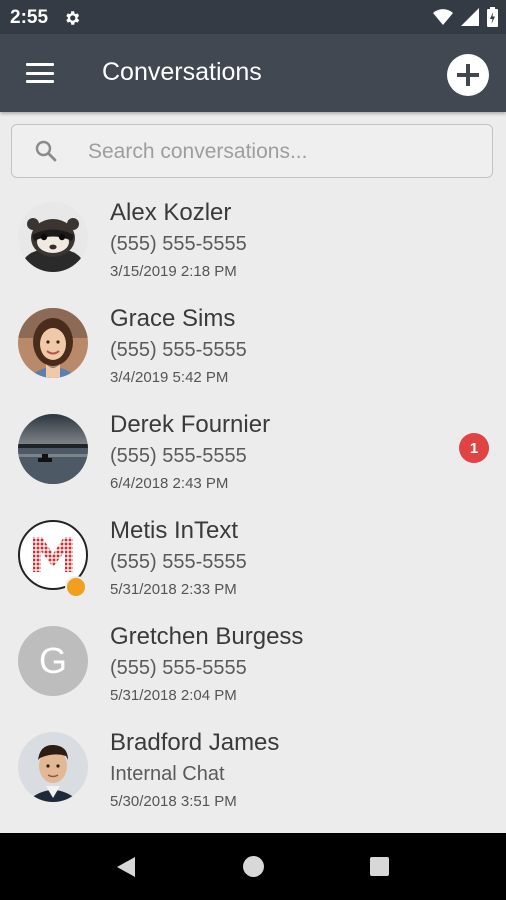 This screenshot has height=900, width=506. What do you see at coordinates (173, 695) in the screenshot?
I see `message-timestamp: 5/31/2018 2:04 PM` at bounding box center [173, 695].